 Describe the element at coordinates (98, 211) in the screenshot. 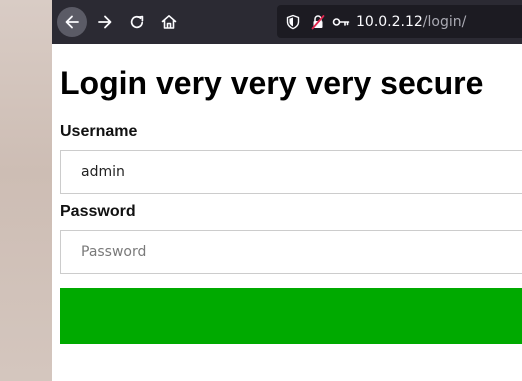

I see `password-label: Password` at that location.